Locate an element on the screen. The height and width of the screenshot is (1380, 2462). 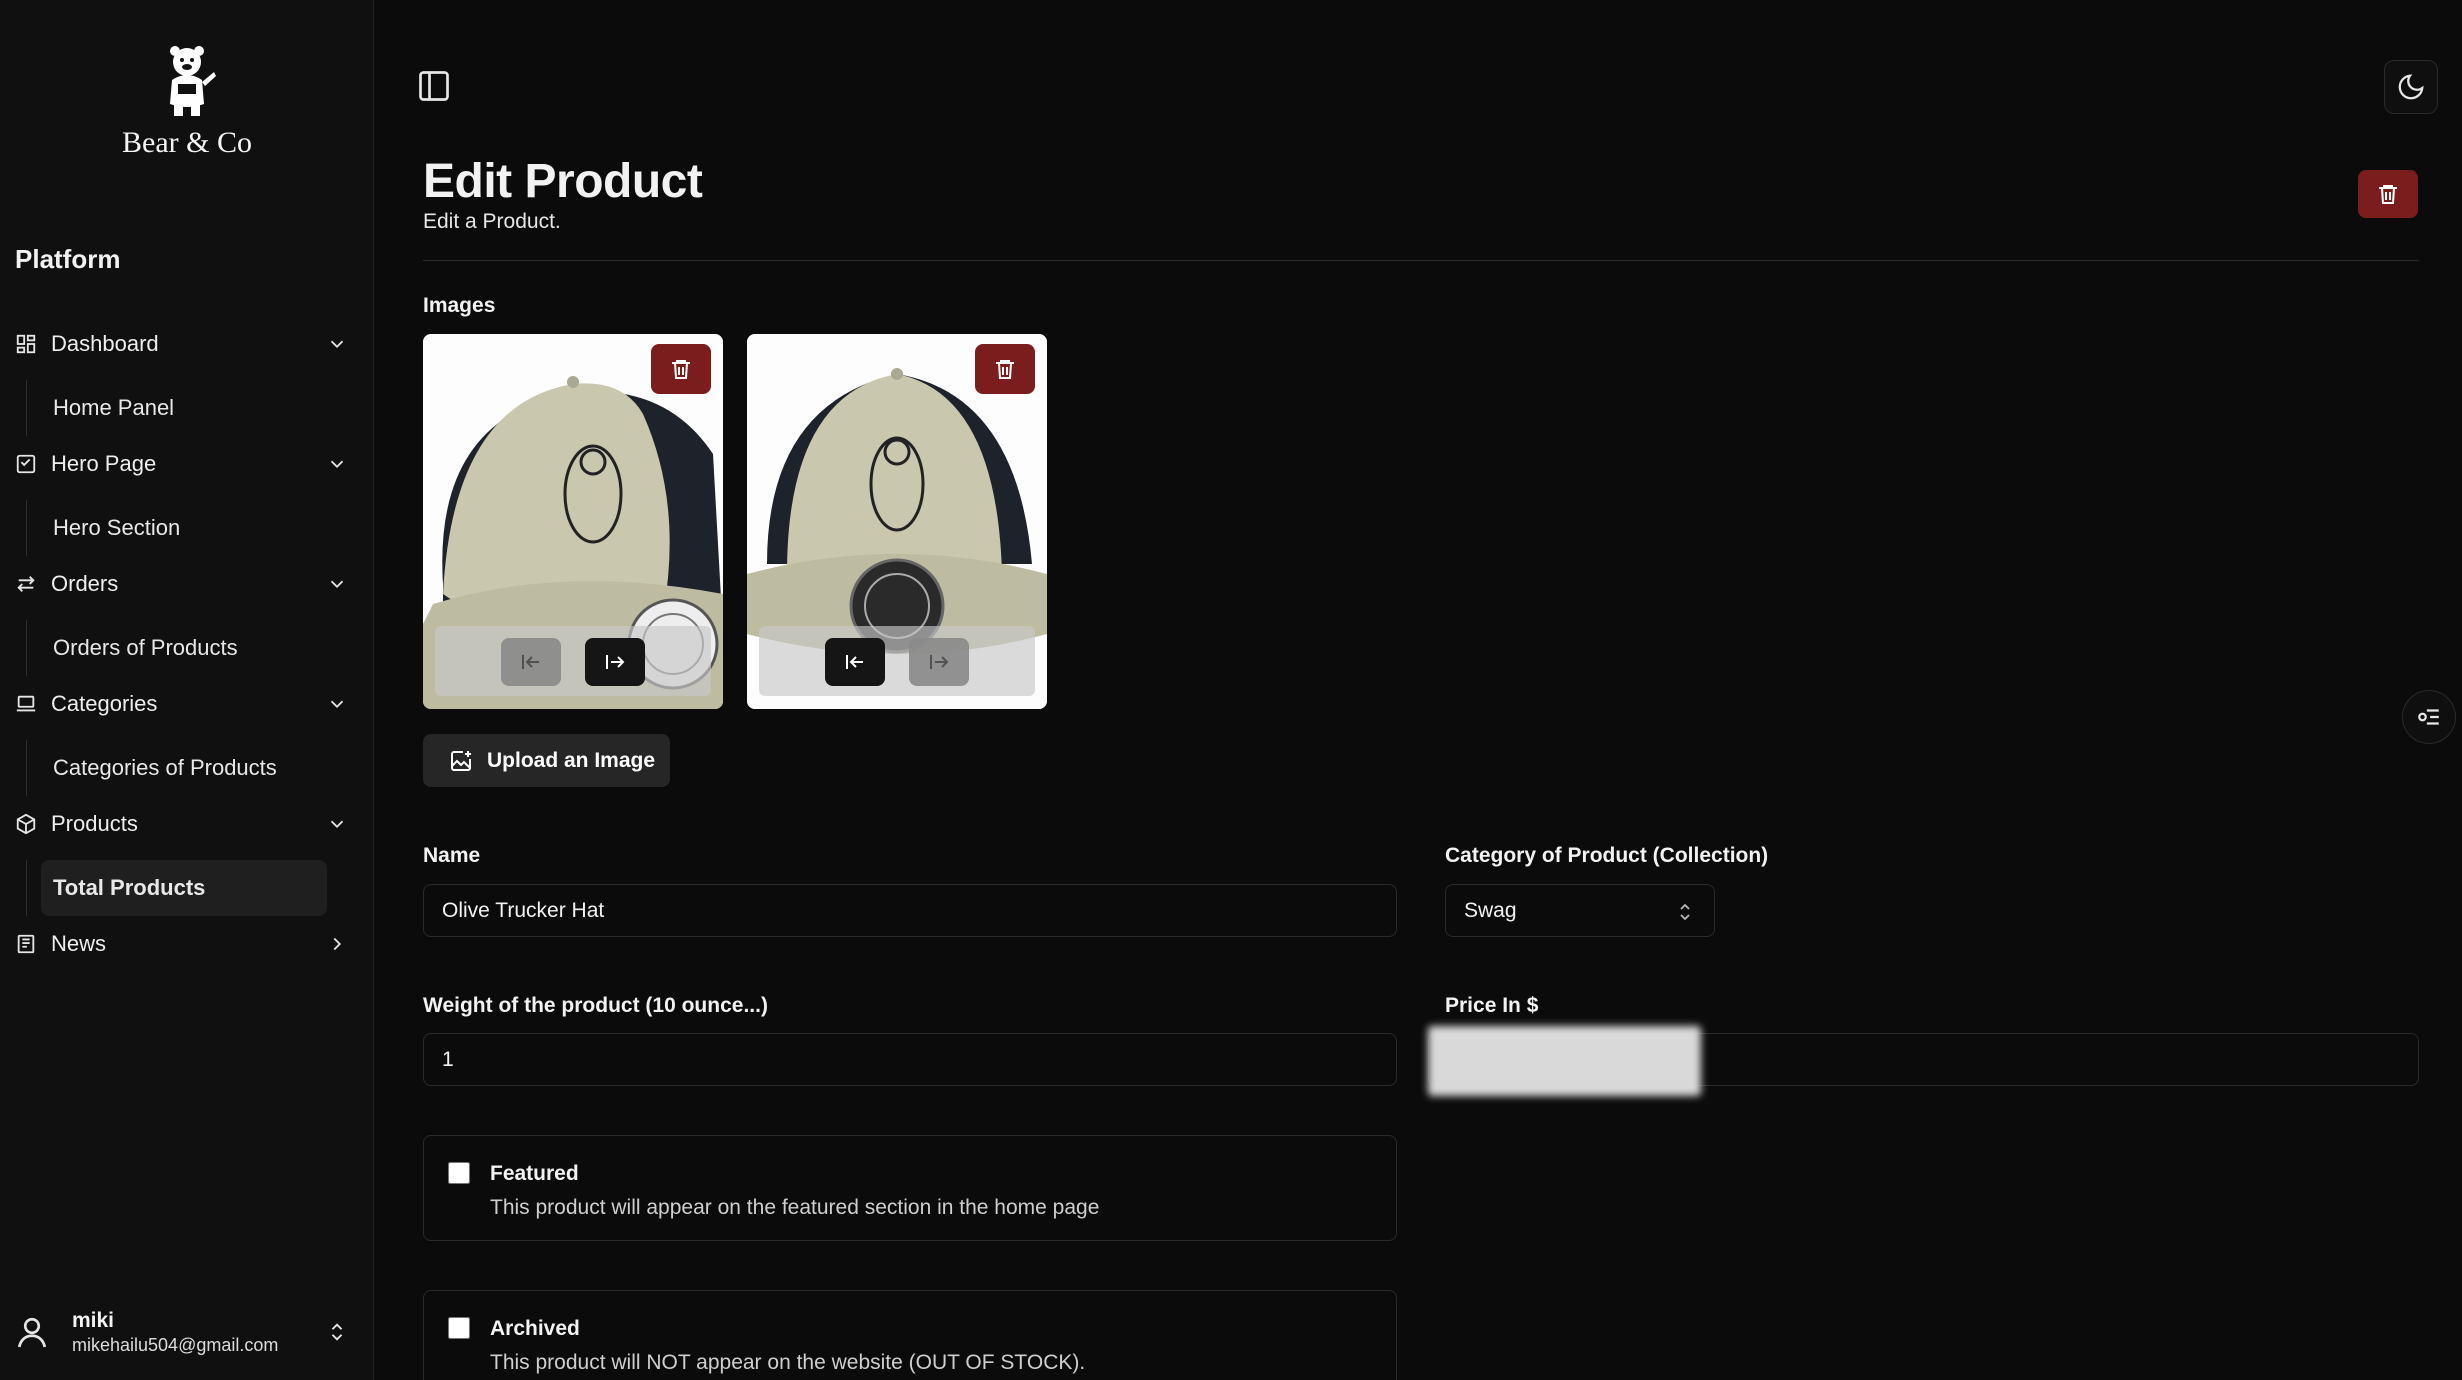
delete-product-button is located at coordinates (2388, 194).